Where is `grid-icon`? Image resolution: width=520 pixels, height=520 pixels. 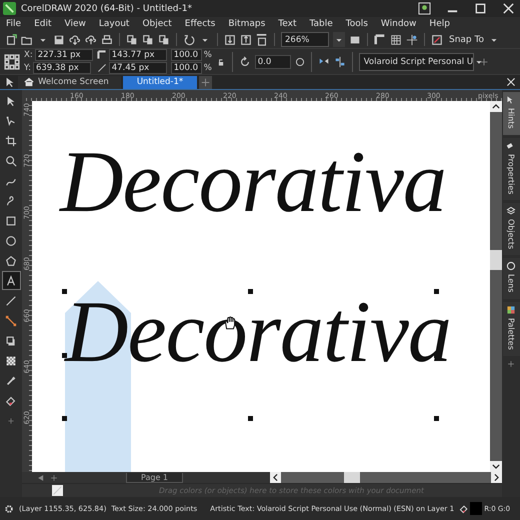
grid-icon is located at coordinates (396, 40).